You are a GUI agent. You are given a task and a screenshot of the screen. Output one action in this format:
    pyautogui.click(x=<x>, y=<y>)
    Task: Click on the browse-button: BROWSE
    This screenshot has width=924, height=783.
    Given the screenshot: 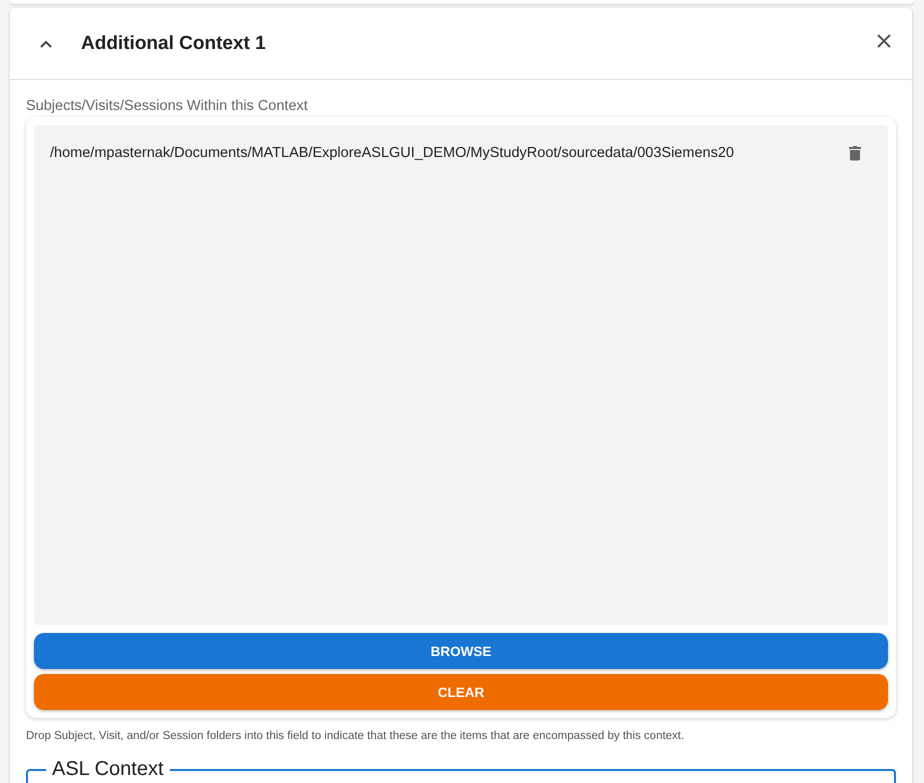 What is the action you would take?
    pyautogui.click(x=461, y=651)
    